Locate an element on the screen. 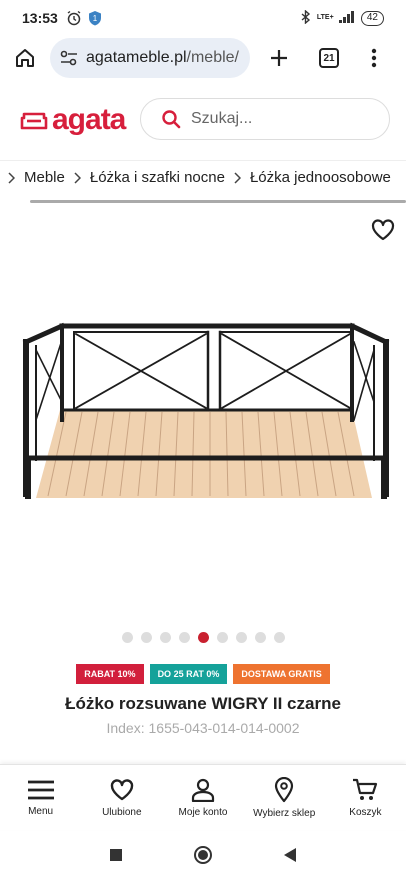  back-button is located at coordinates (290, 857).